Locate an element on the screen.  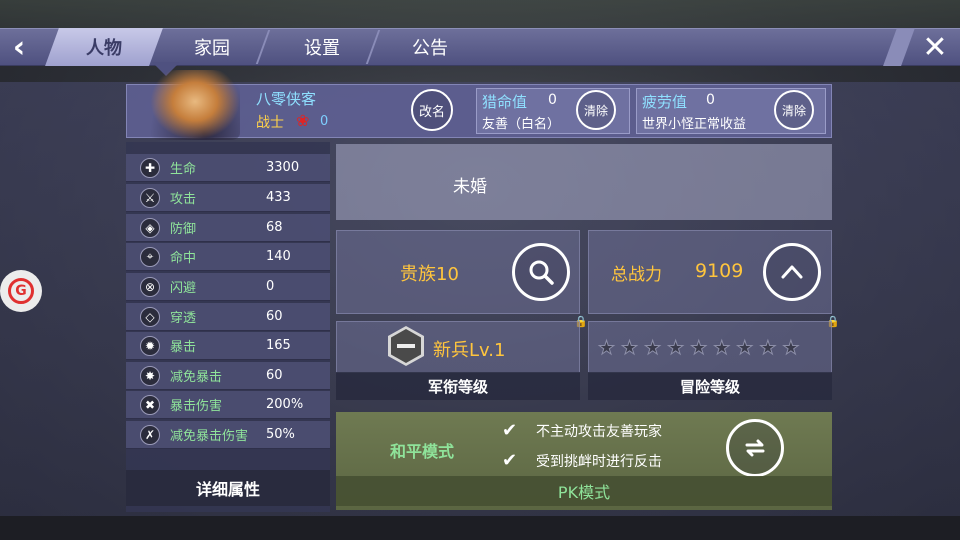
military-rank: 新兵Lv.1 is located at coordinates (469, 350).